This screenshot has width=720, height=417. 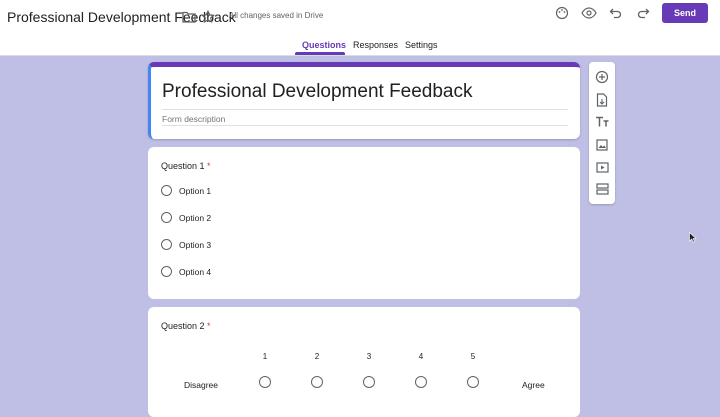 I want to click on send-button: Send, so click(x=685, y=13).